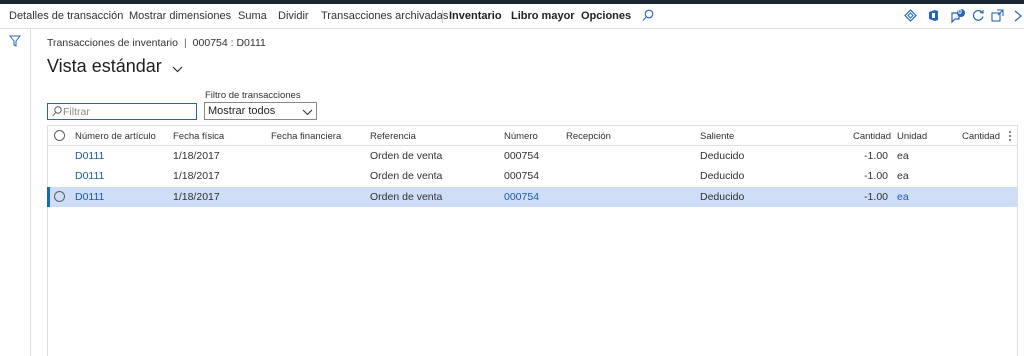 This screenshot has width=1024, height=356. What do you see at coordinates (606, 16) in the screenshot?
I see `options-menu: Opciones` at bounding box center [606, 16].